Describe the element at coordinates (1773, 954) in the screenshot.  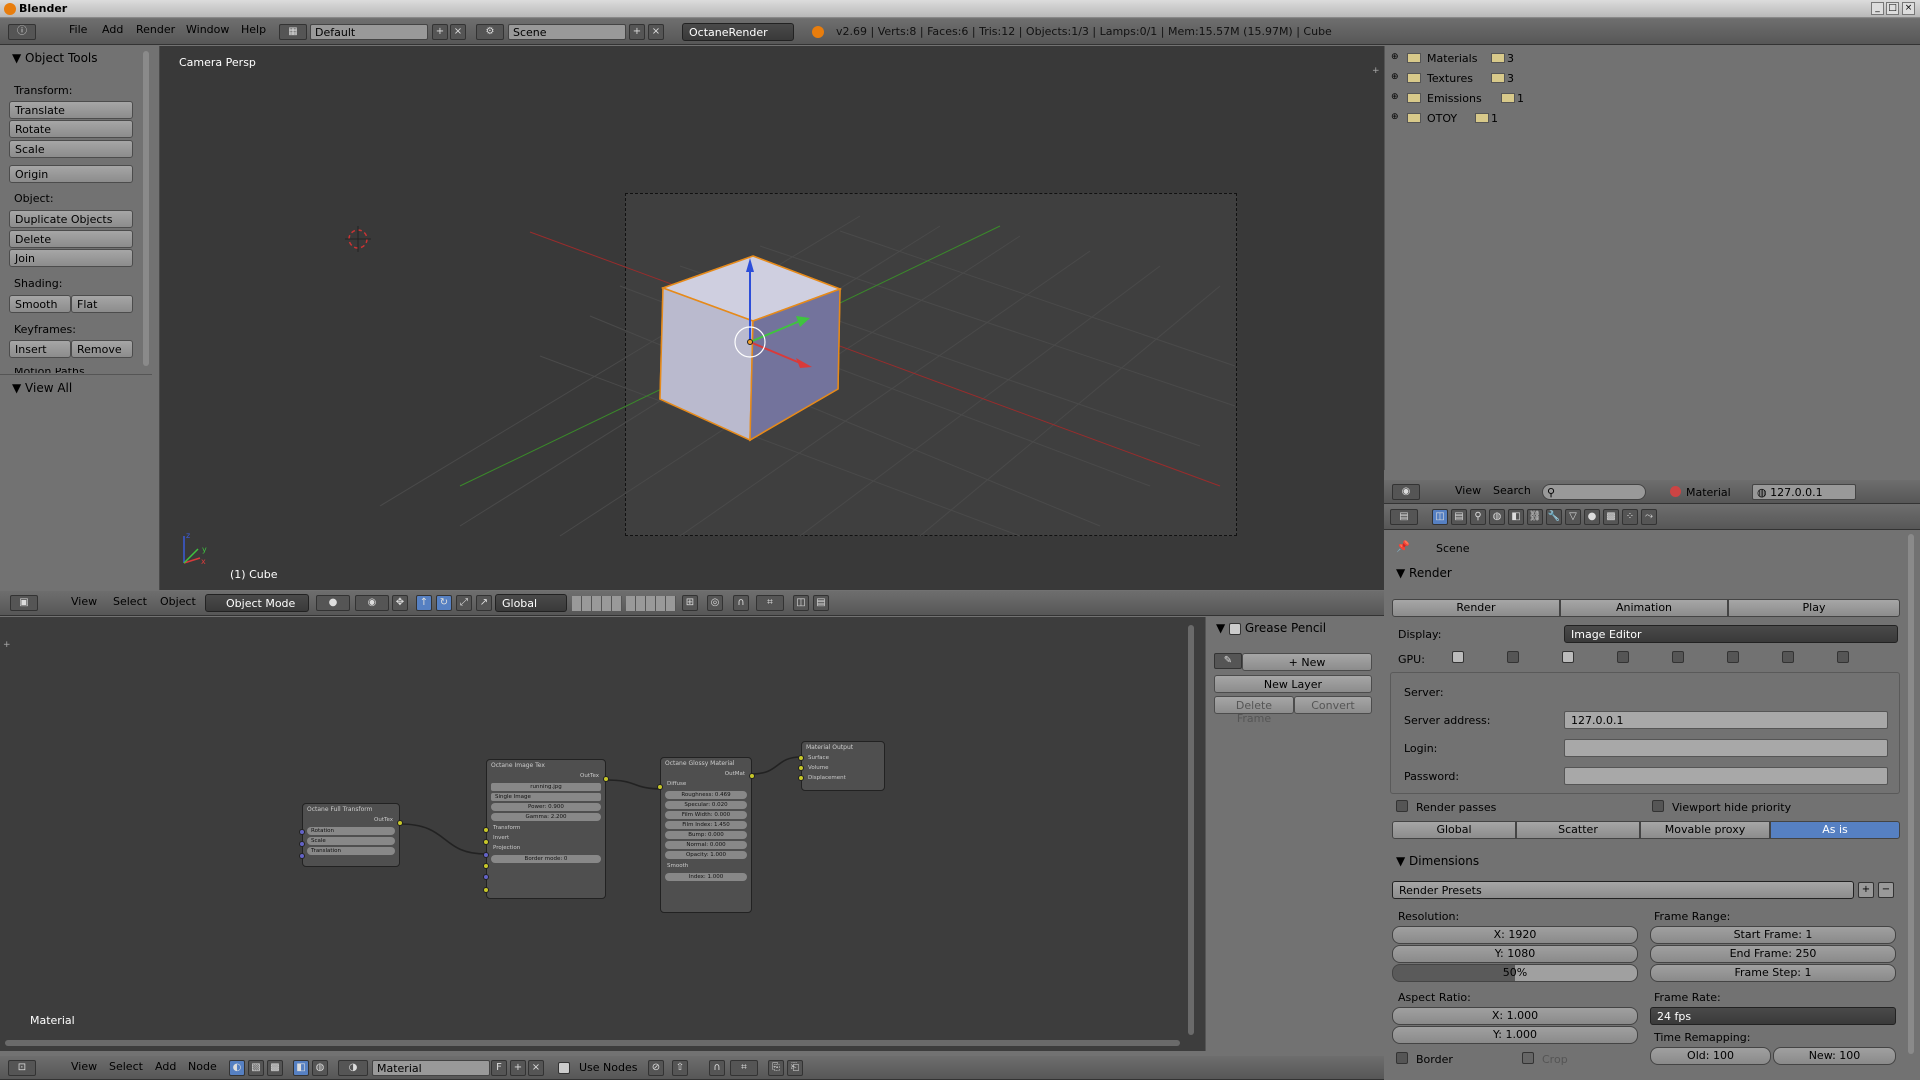
I see `end-frame-field: End Frame: 250` at that location.